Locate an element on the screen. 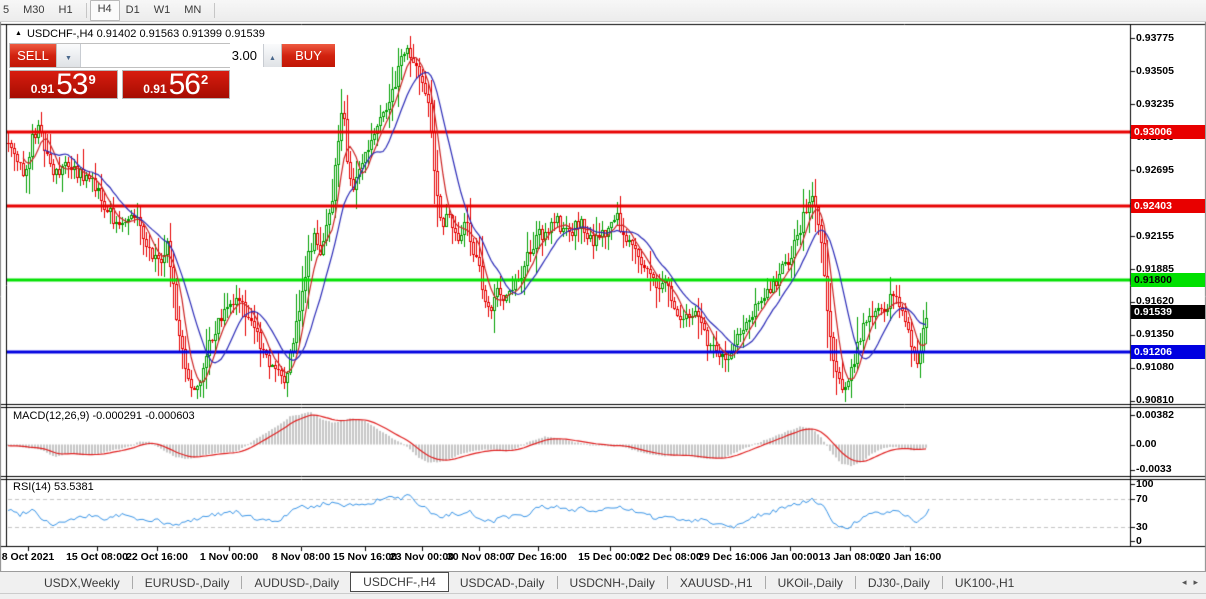 This screenshot has height=599, width=1206. down-arrow-icon: ▼ is located at coordinates (68, 58).